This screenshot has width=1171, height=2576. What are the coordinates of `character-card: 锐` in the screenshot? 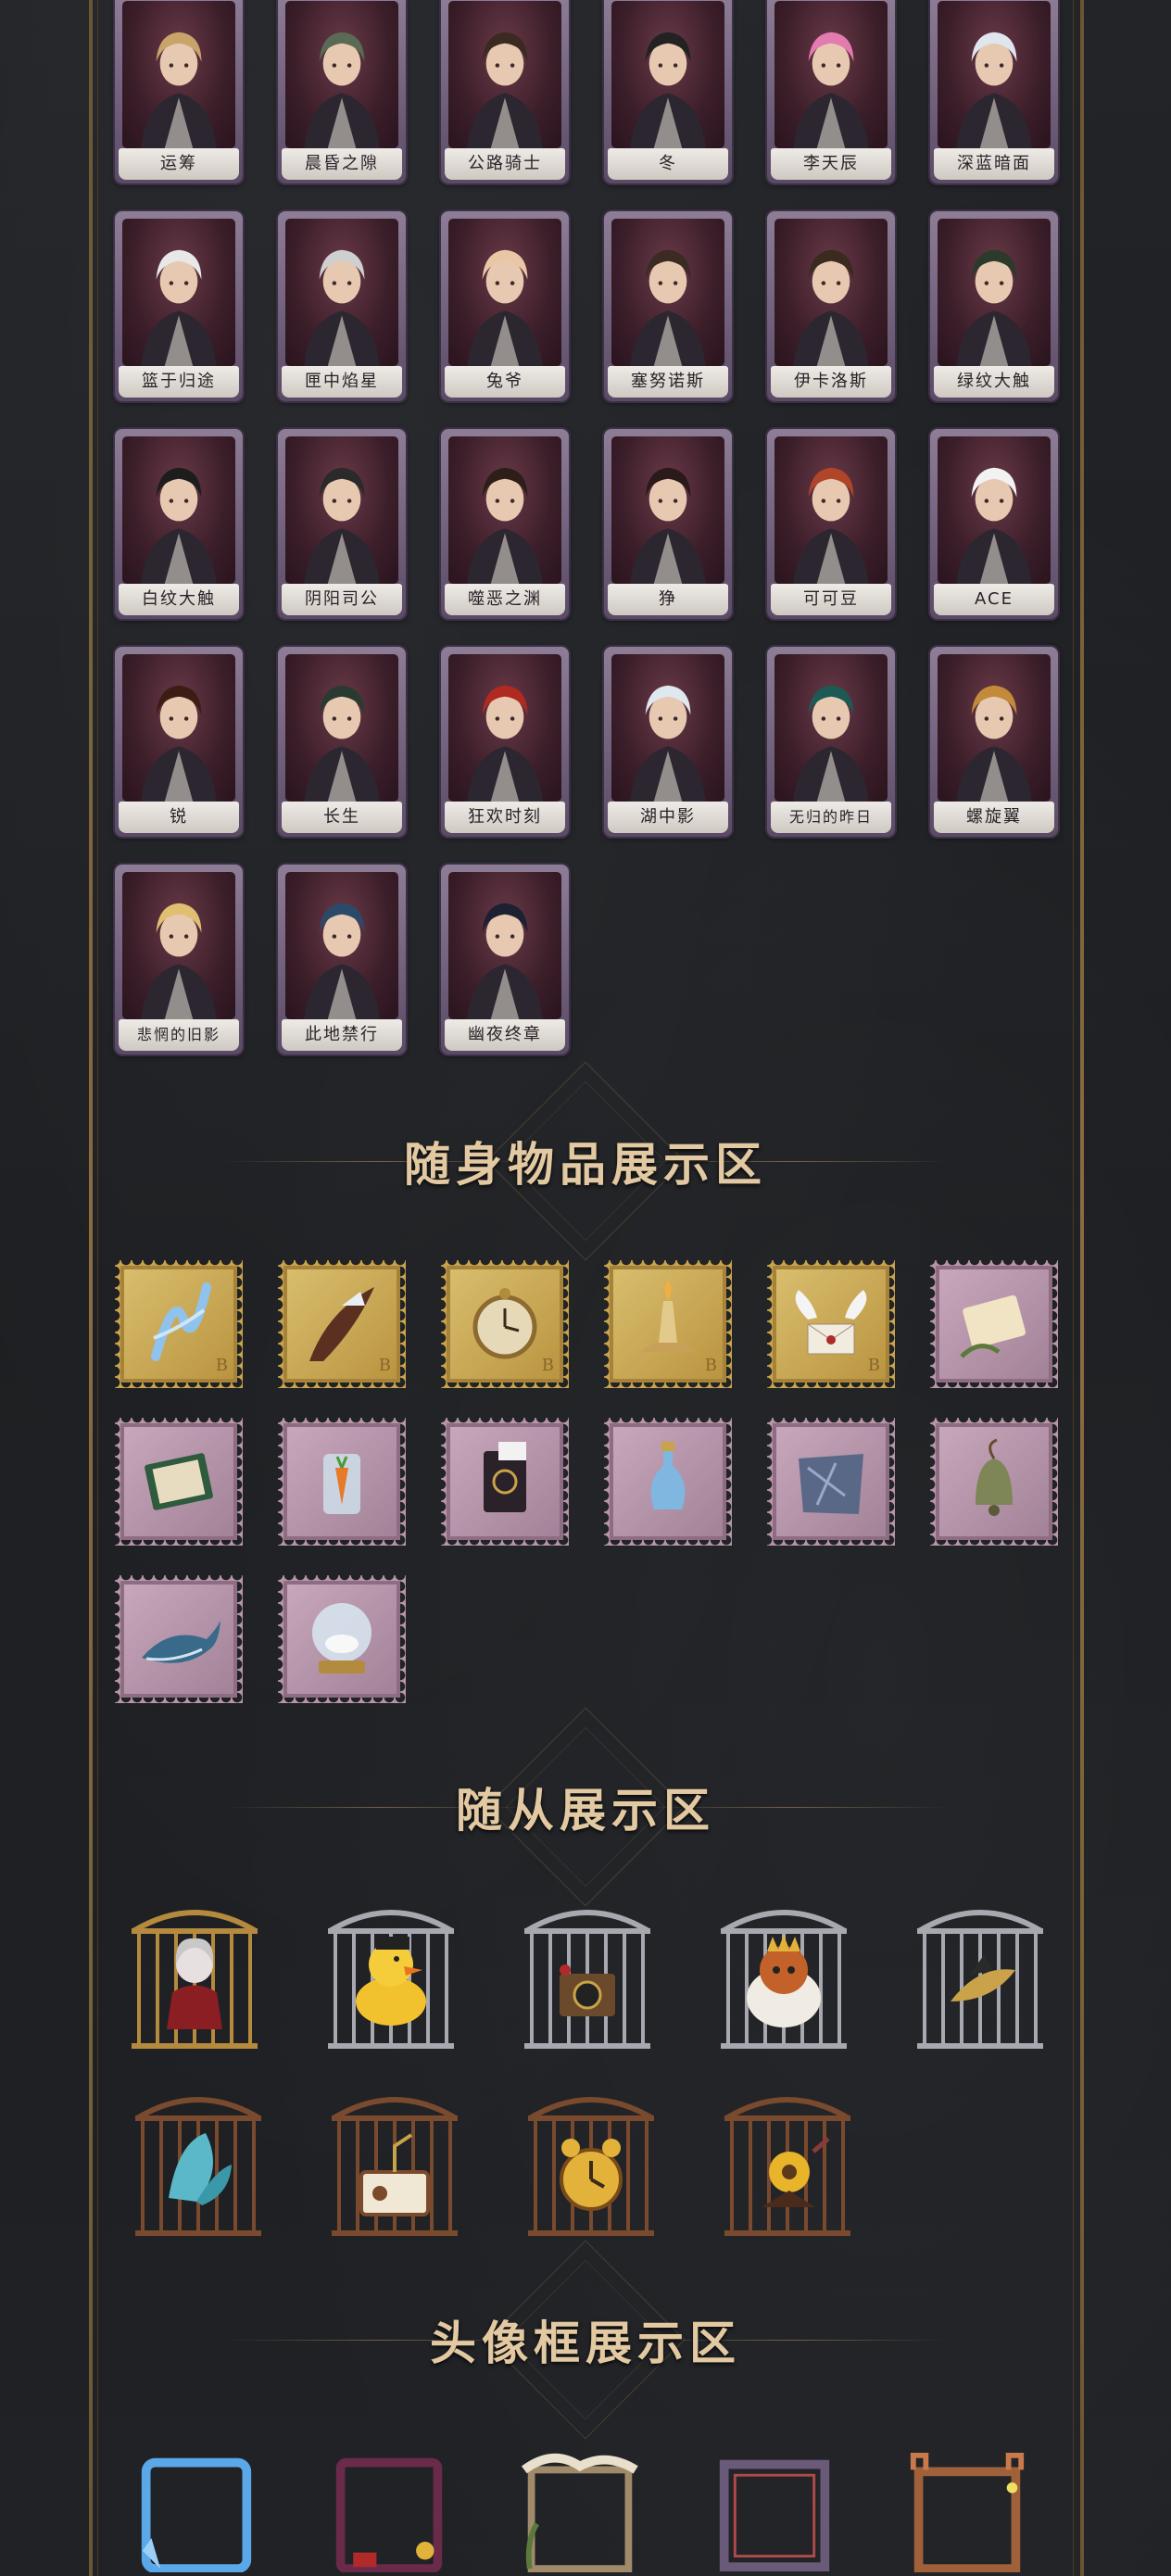 It's located at (179, 742).